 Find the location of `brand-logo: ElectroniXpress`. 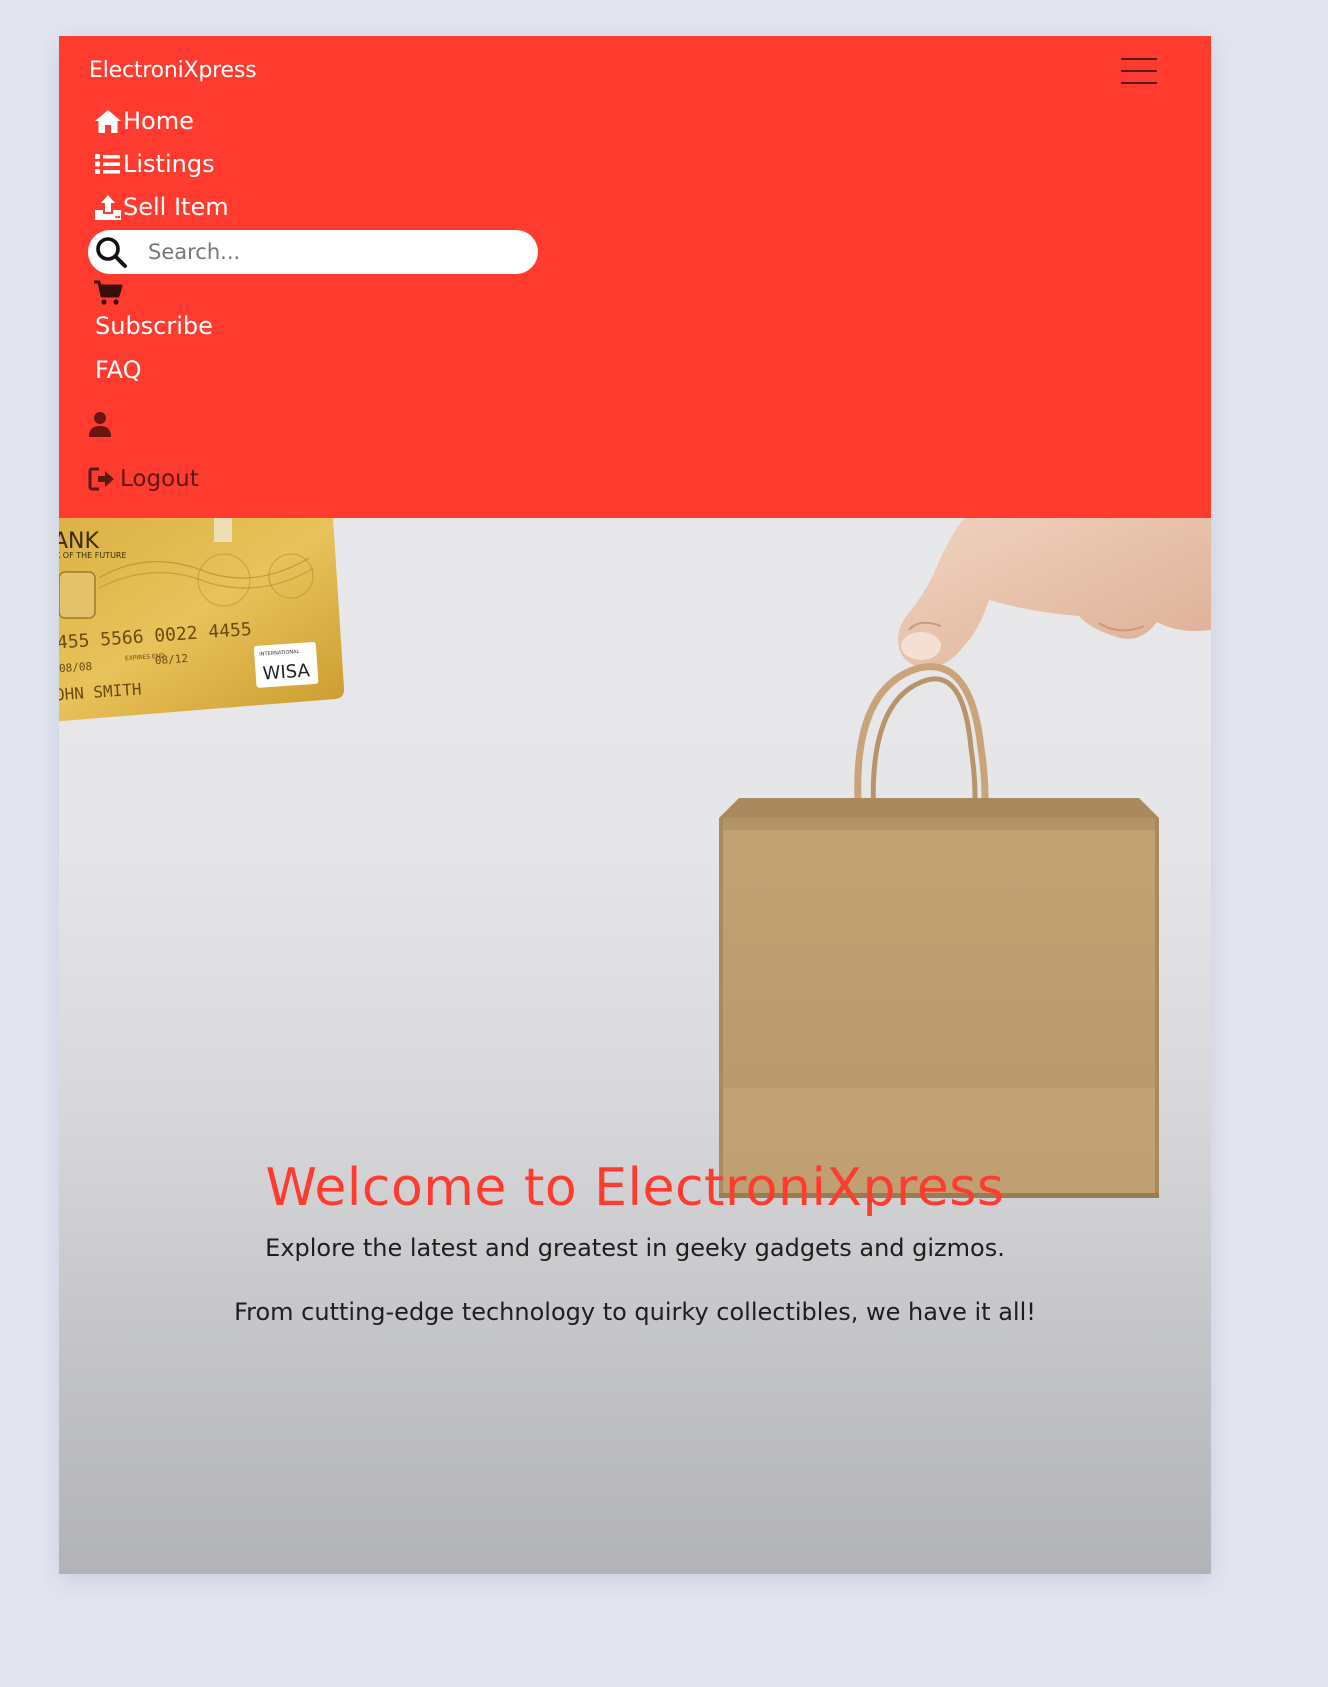

brand-logo: ElectroniXpress is located at coordinates (173, 70).